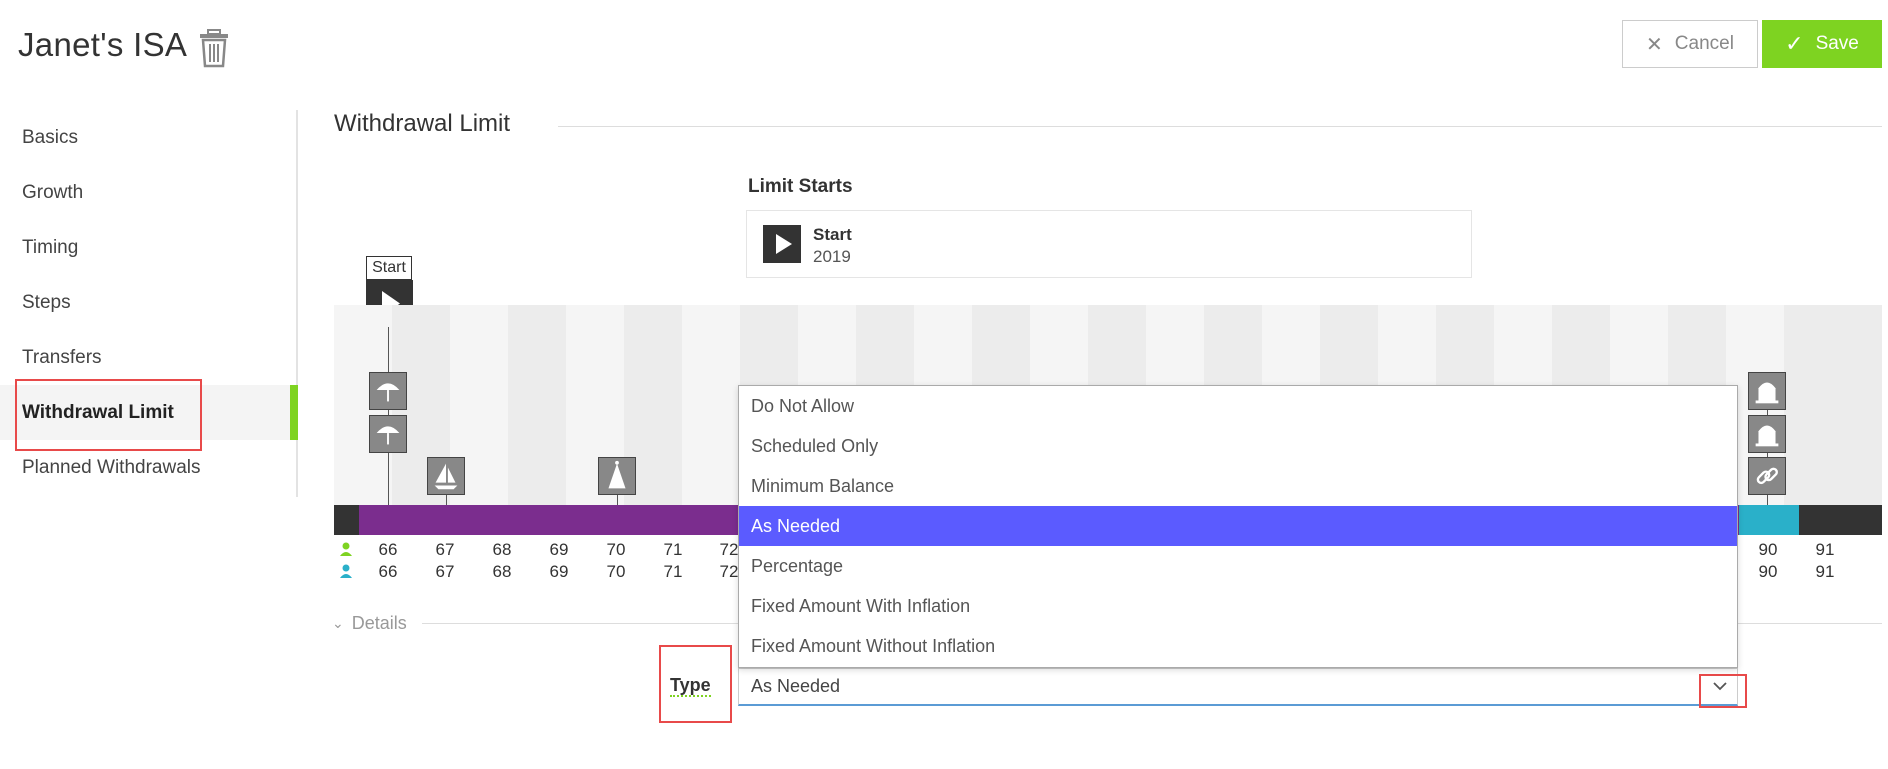 This screenshot has width=1888, height=769. What do you see at coordinates (103, 44) in the screenshot?
I see `page-title: Janet's ISA` at bounding box center [103, 44].